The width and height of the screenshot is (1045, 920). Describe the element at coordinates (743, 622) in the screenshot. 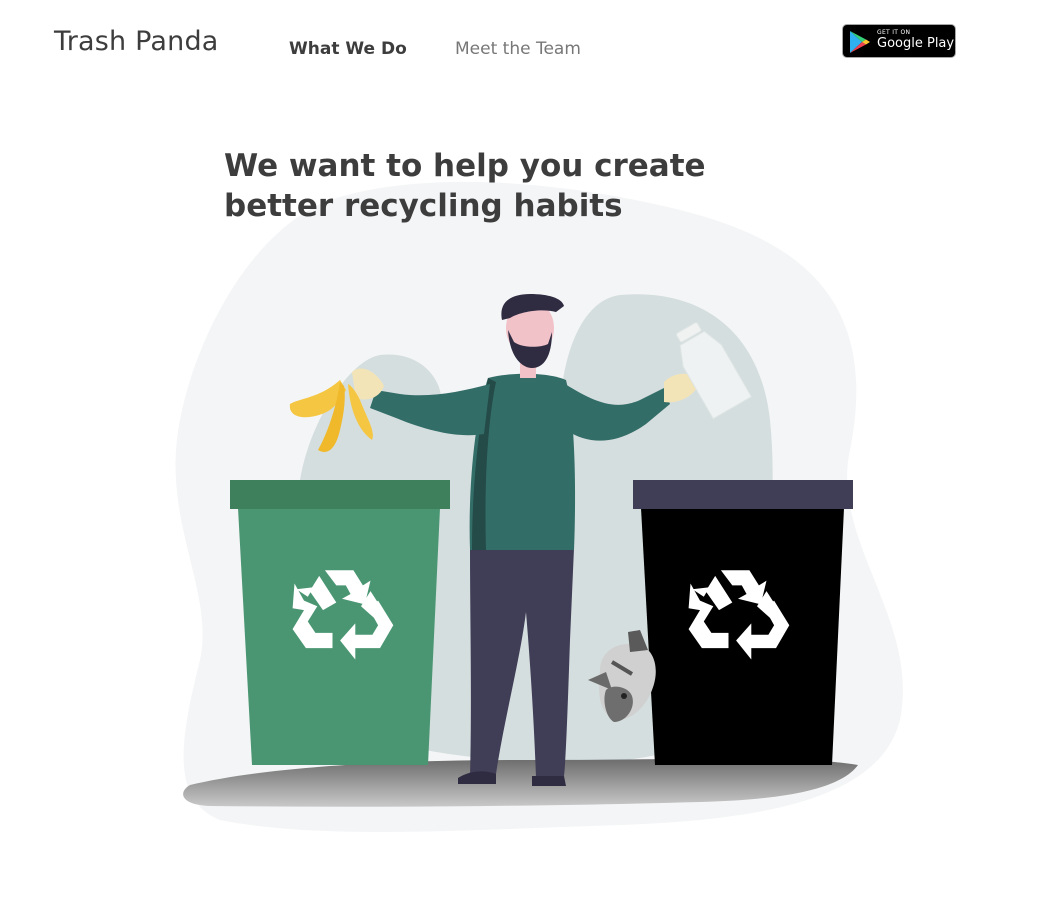

I see `black-recycling-bin` at that location.